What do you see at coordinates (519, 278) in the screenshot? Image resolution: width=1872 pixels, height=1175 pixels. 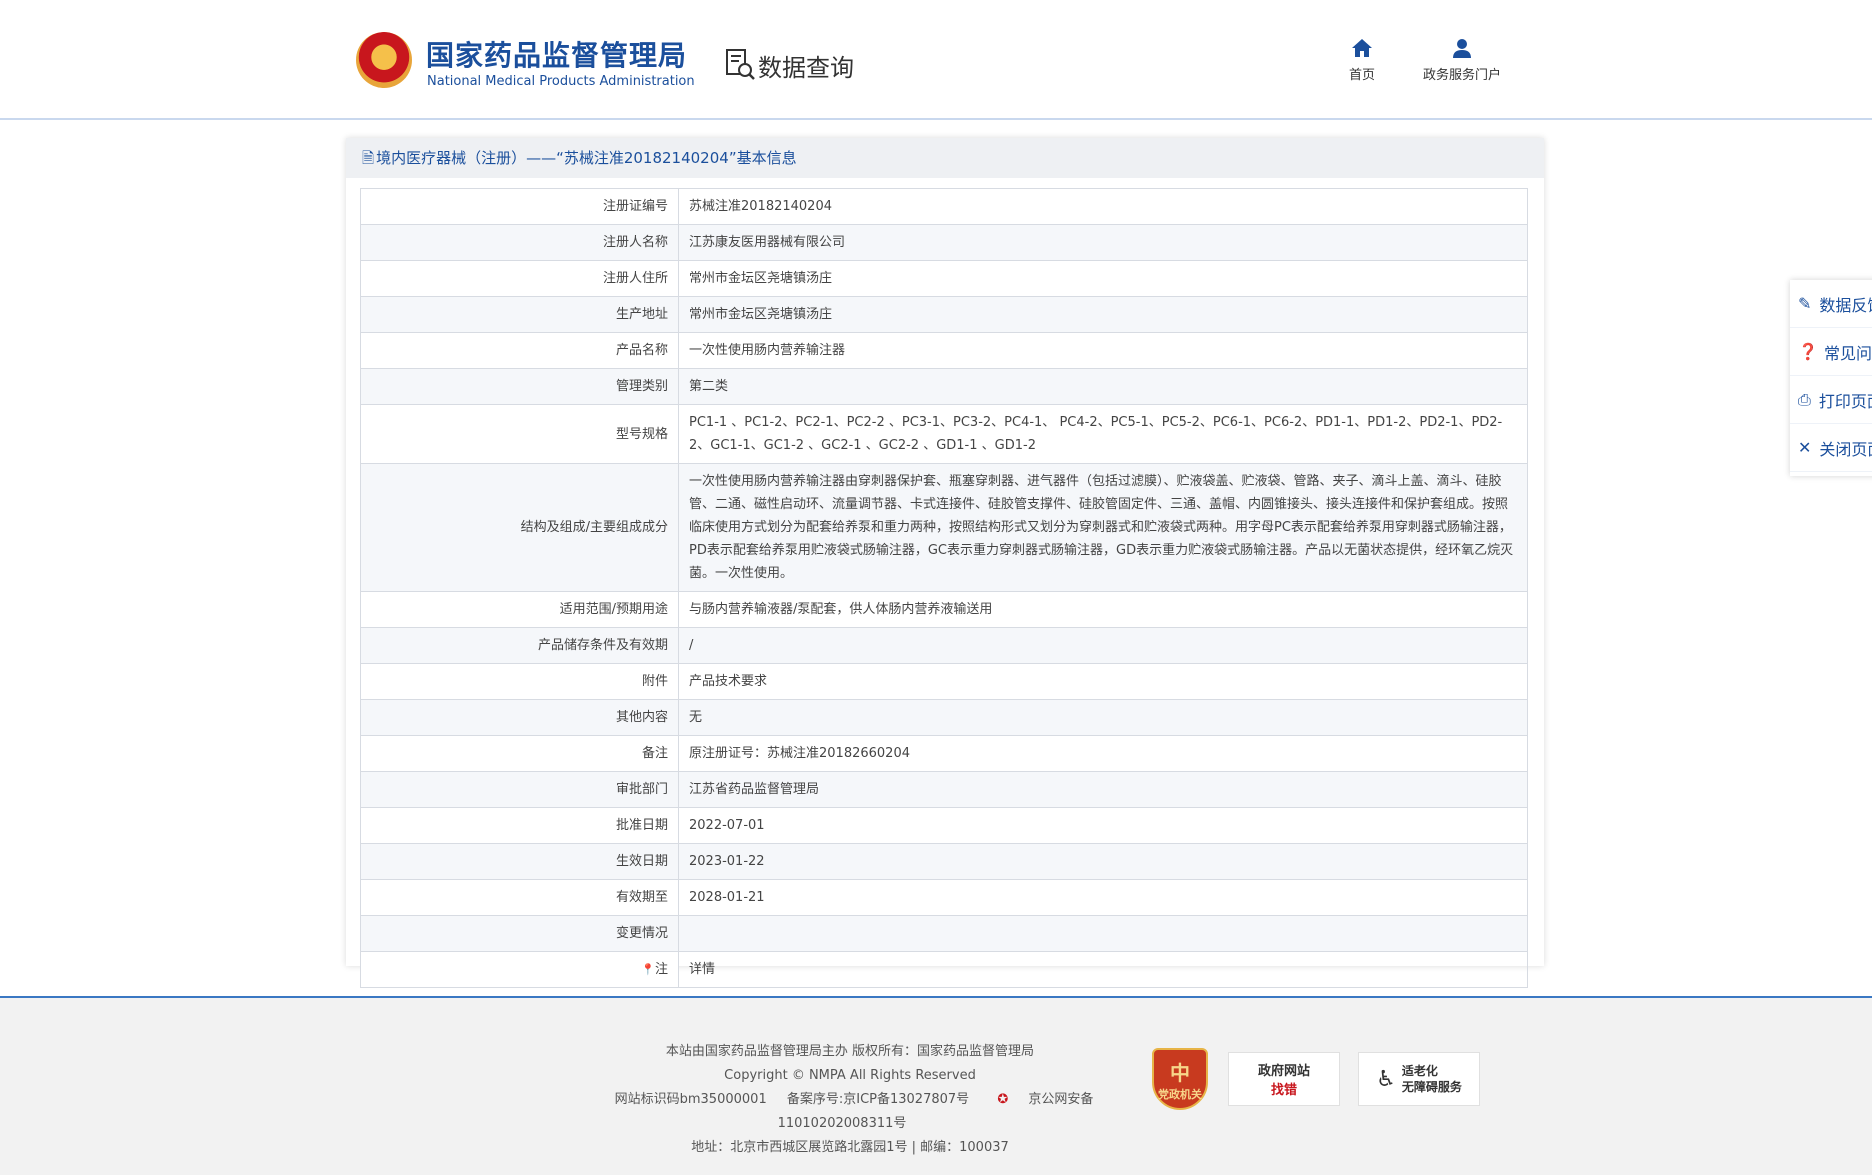 I see `row-label: 注册人住所` at bounding box center [519, 278].